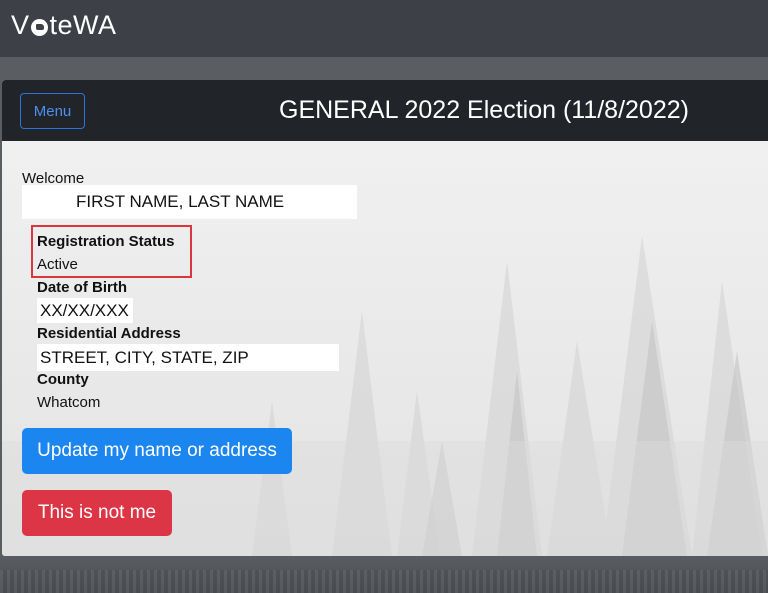 This screenshot has height=593, width=768. I want to click on ballot-circle-icon, so click(39, 27).